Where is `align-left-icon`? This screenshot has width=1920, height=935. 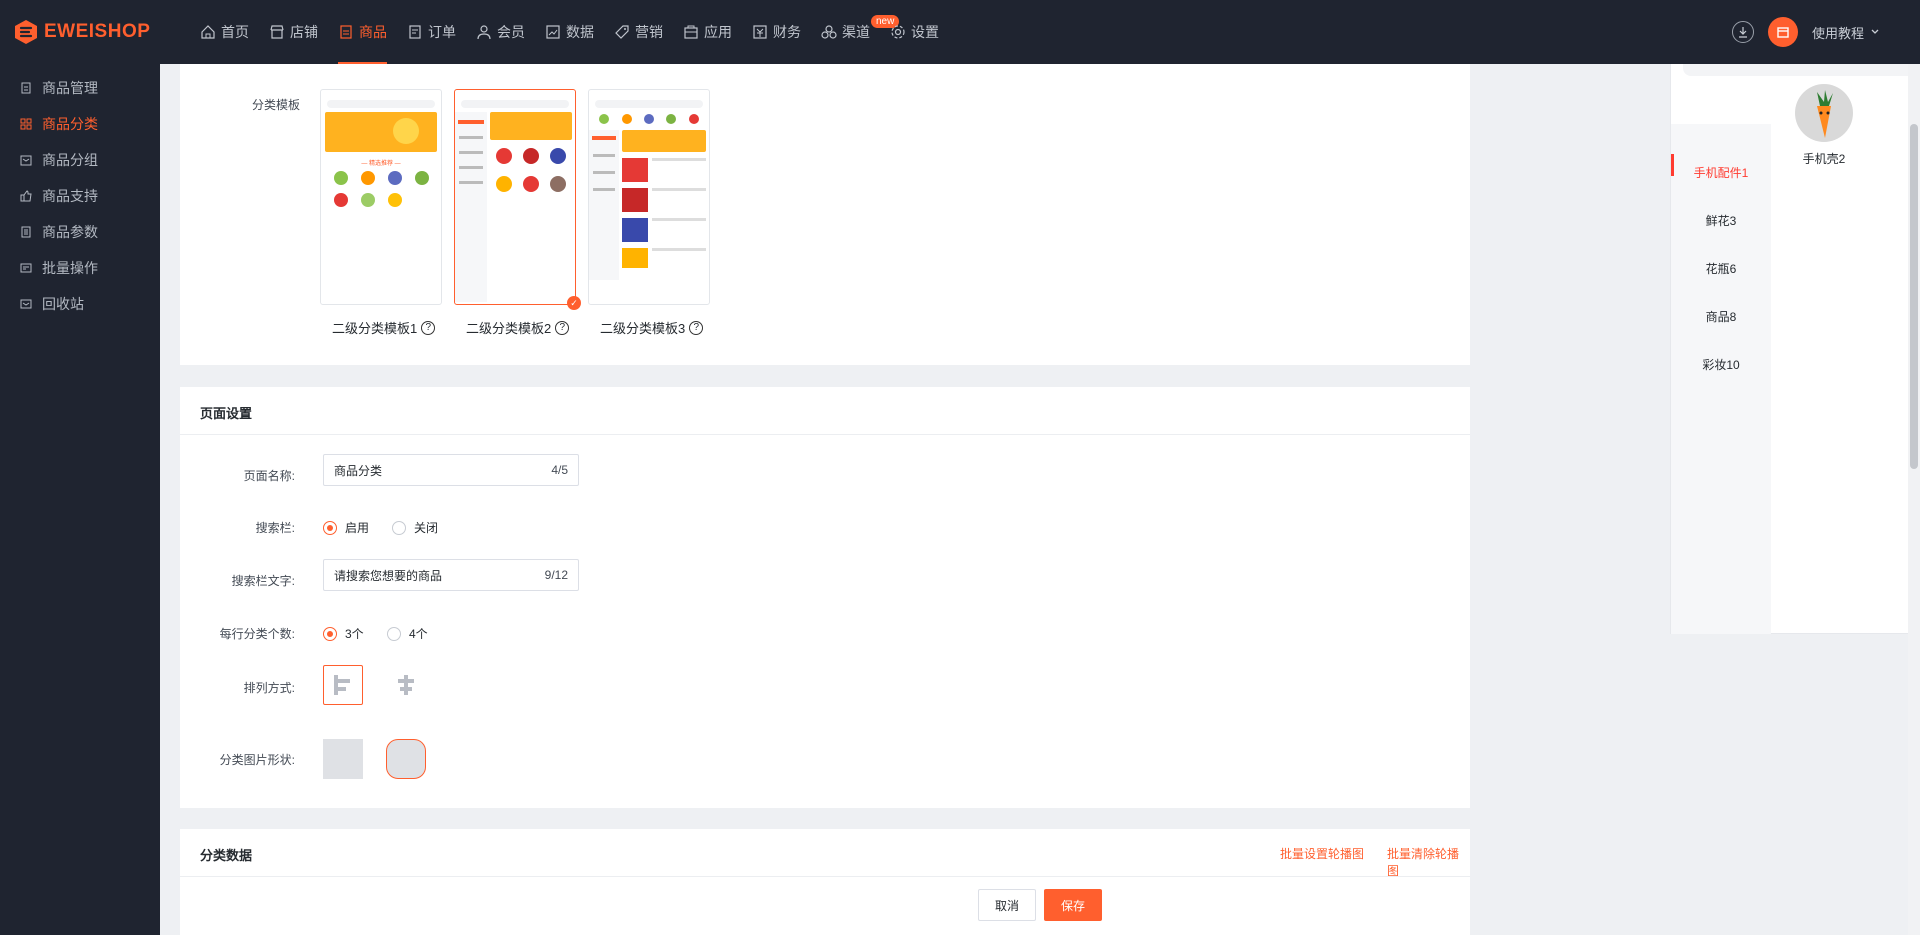
align-left-icon is located at coordinates (342, 685).